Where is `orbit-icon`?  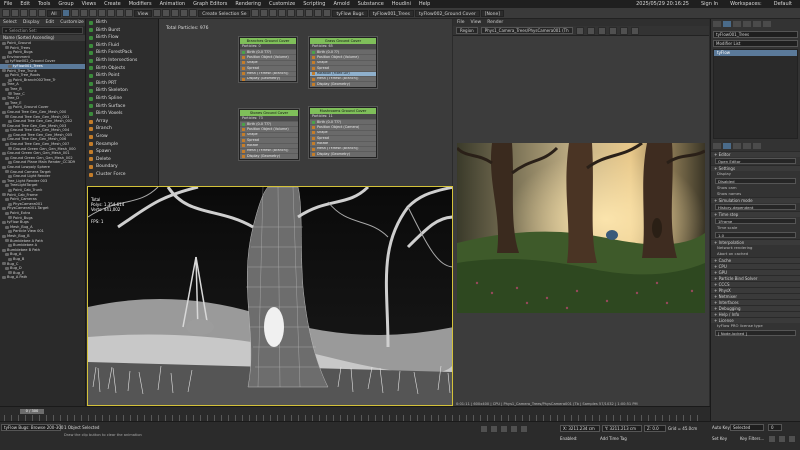
orbit-icon is located at coordinates (782, 439).